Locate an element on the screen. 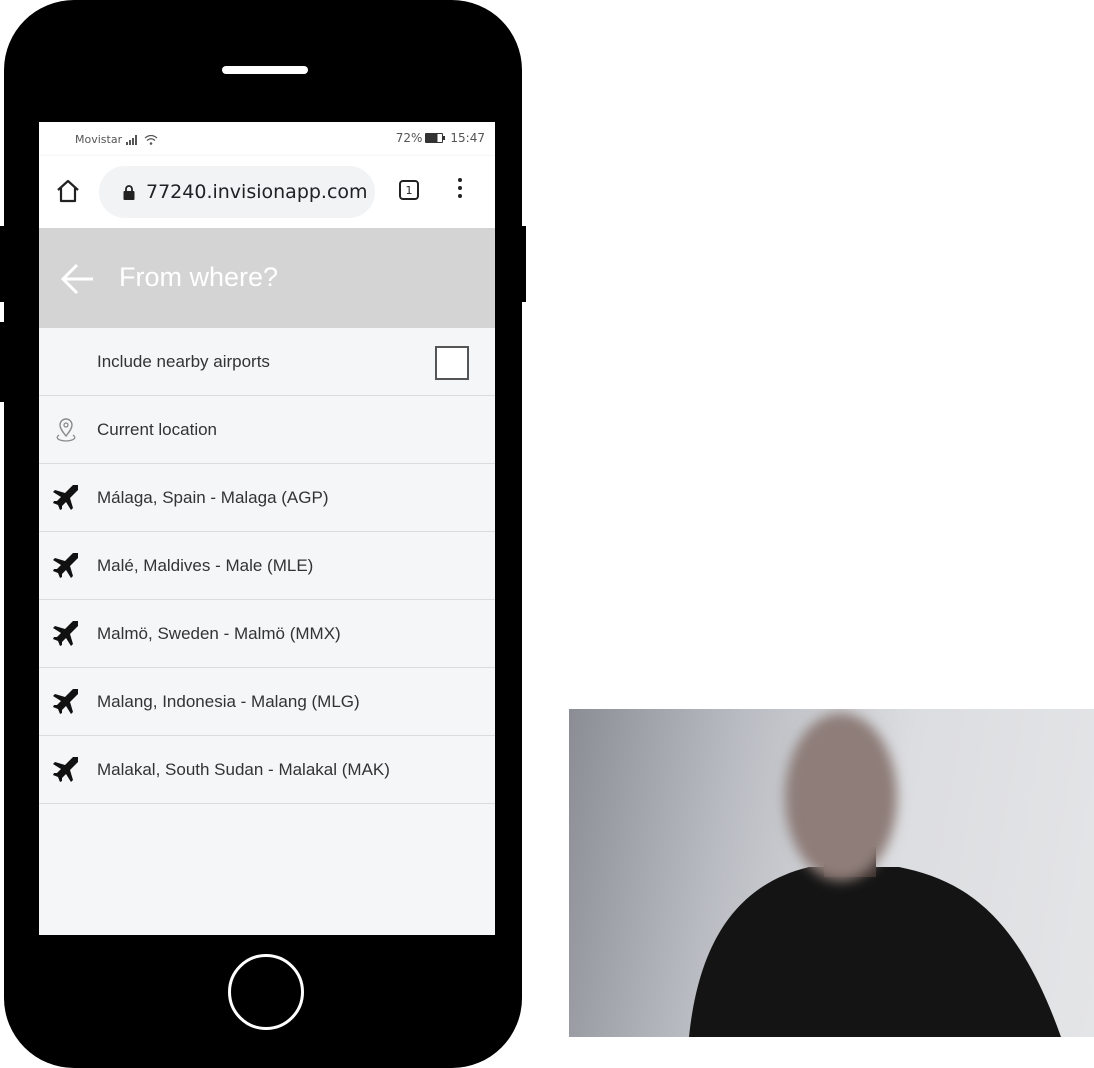 The height and width of the screenshot is (1068, 1094). status-left: Movistar is located at coordinates (116, 139).